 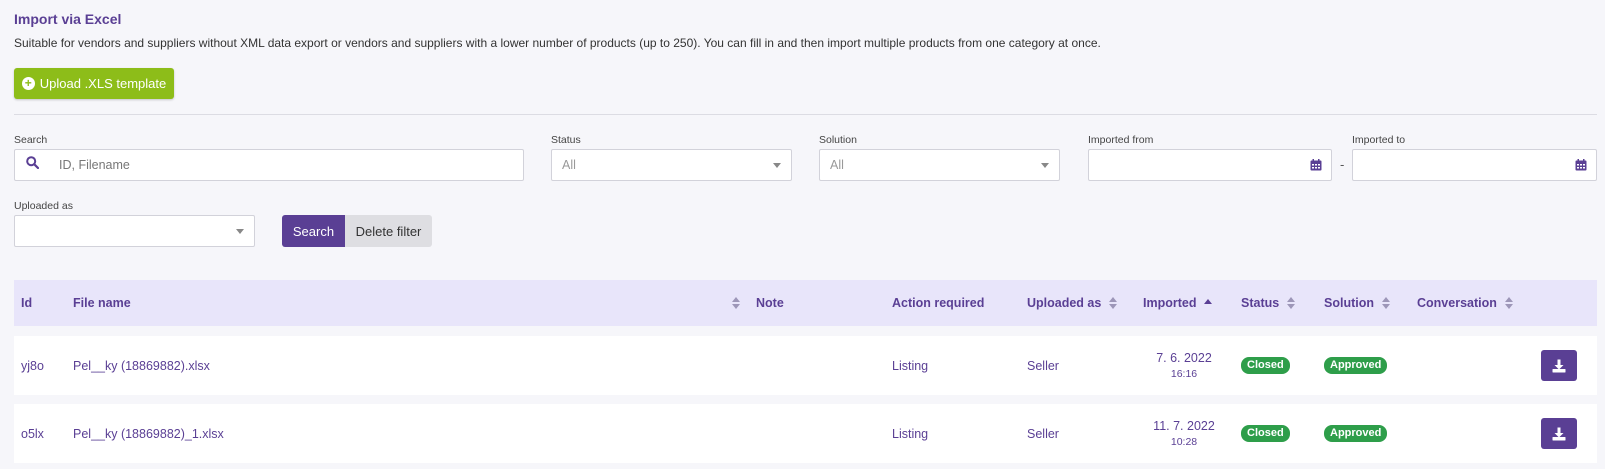 What do you see at coordinates (1170, 303) in the screenshot?
I see `column-header-imported-label: Imported` at bounding box center [1170, 303].